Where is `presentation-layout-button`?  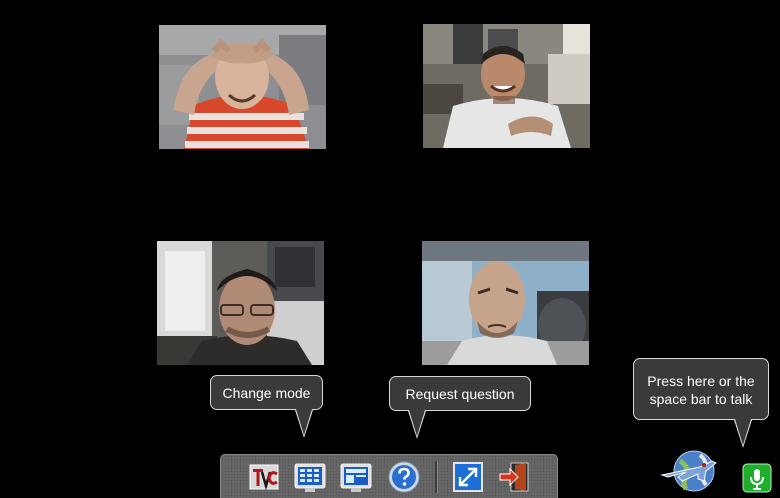 presentation-layout-button is located at coordinates (356, 477).